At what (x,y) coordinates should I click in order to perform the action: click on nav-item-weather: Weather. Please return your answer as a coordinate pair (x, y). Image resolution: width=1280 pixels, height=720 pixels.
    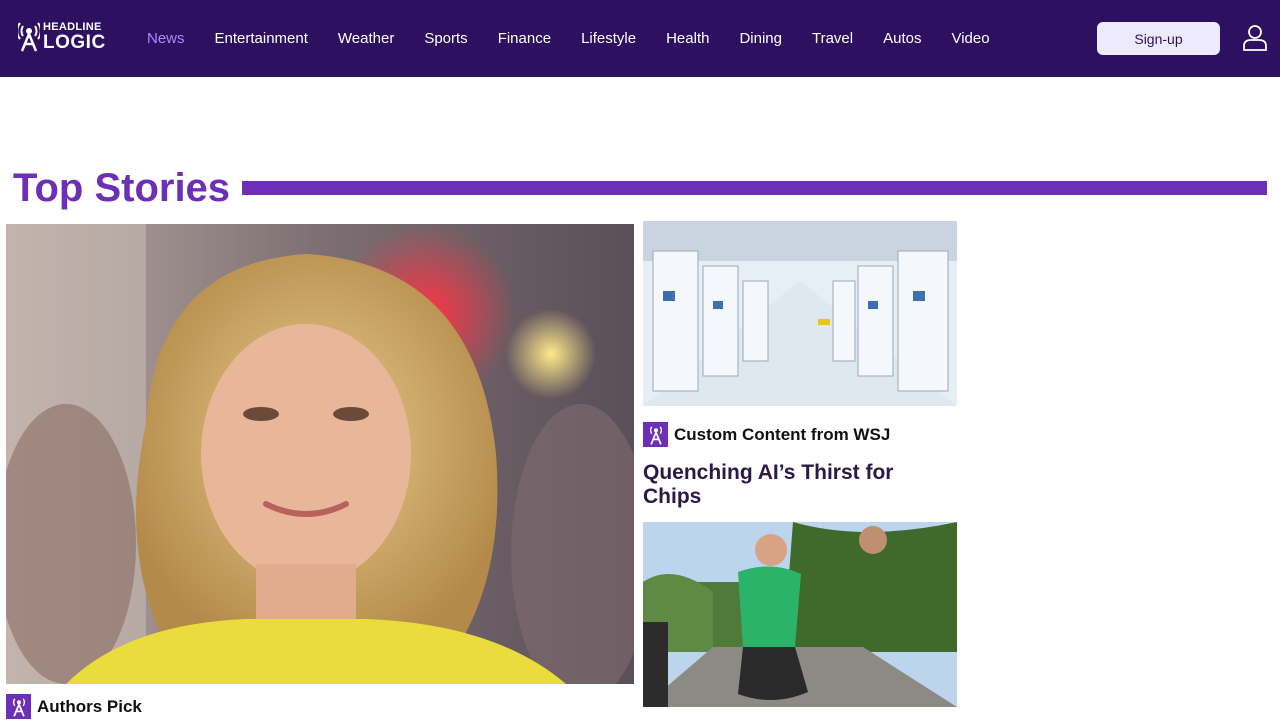
    Looking at the image, I should click on (366, 38).